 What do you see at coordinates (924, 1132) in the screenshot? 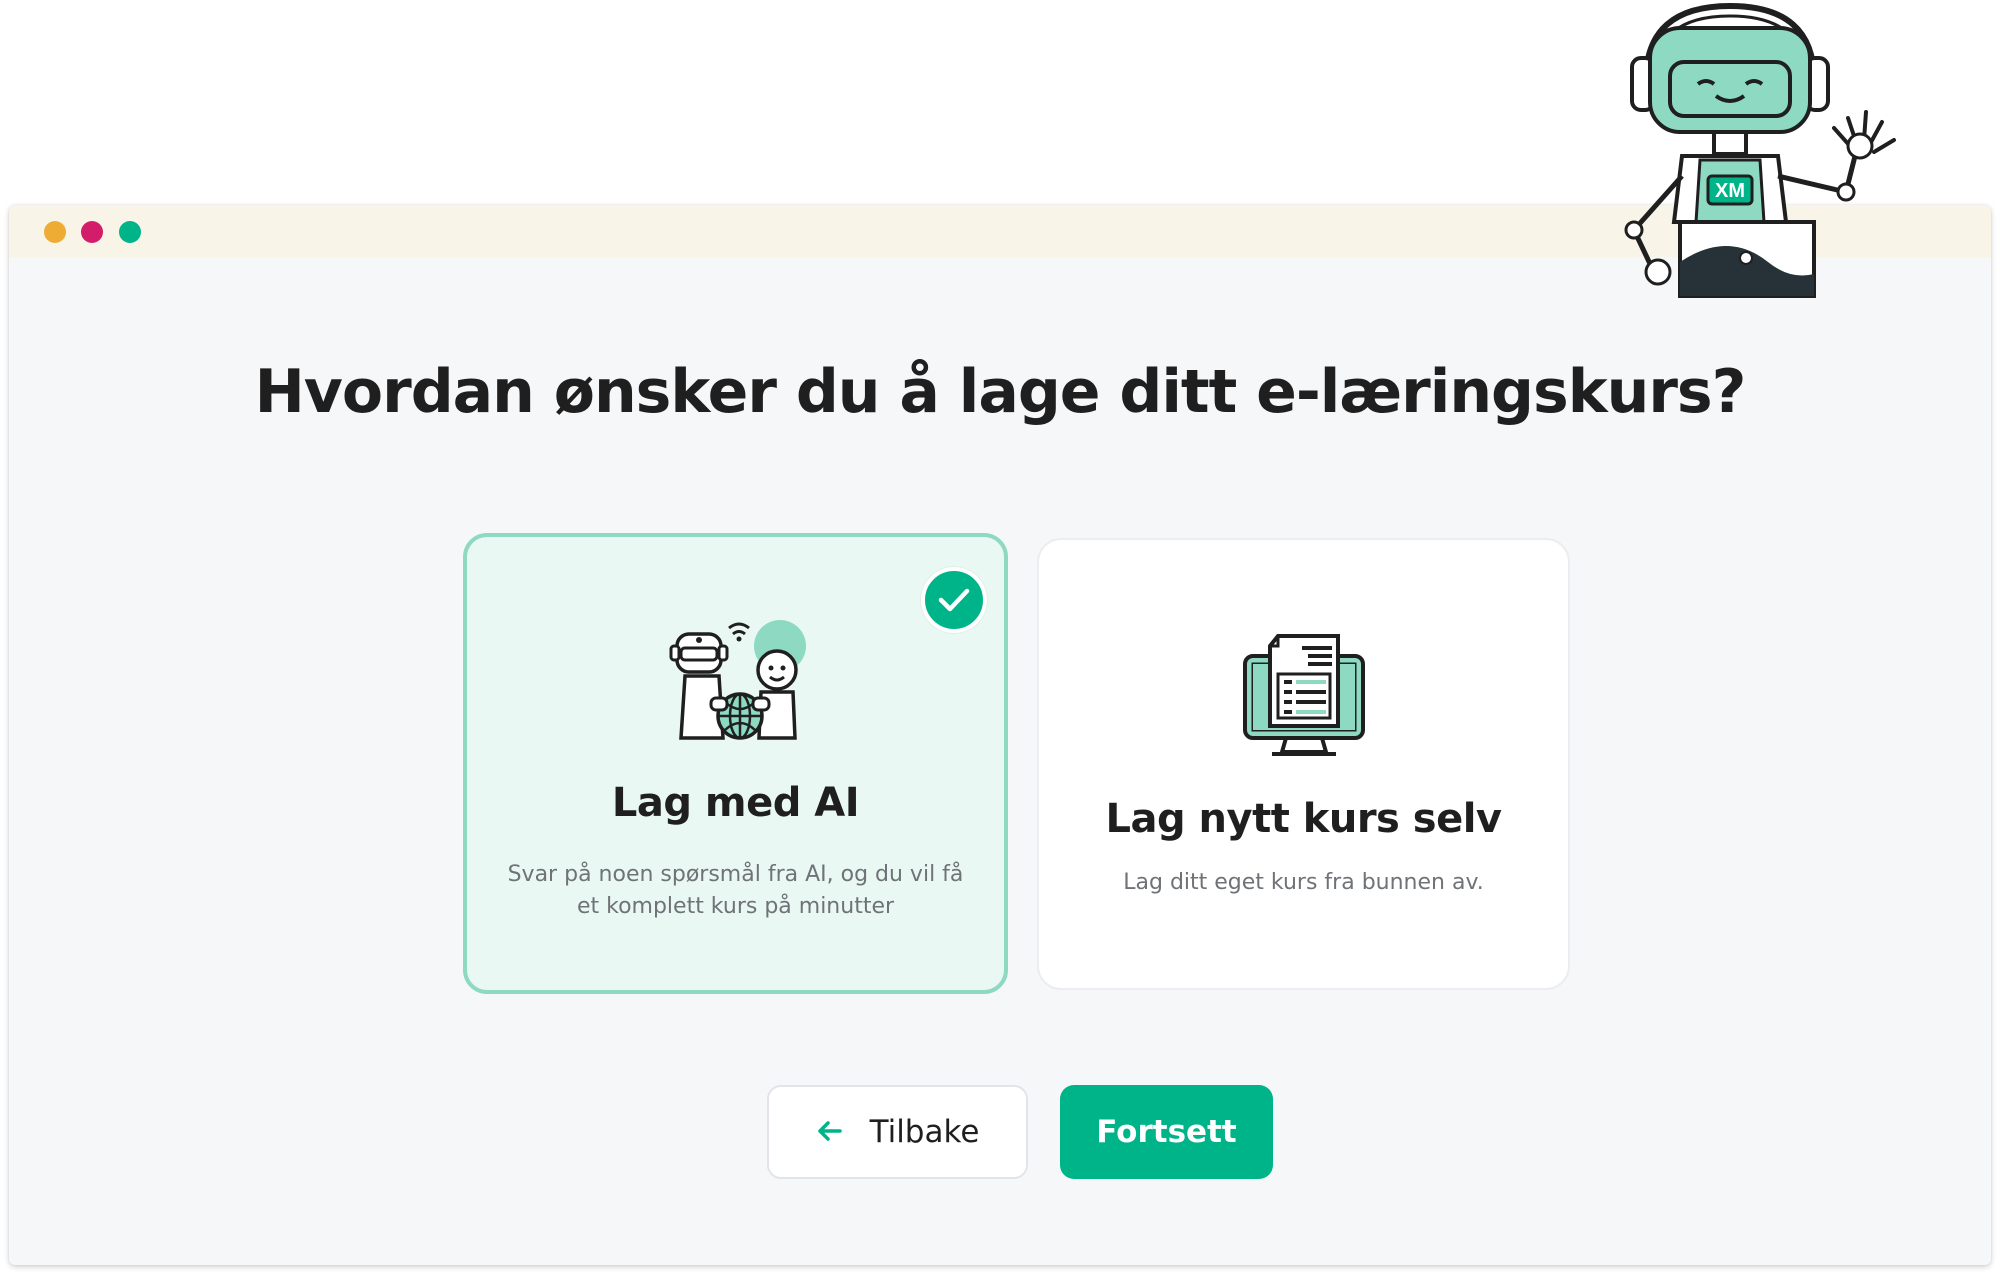
I see `back-button-label: Tilbake` at bounding box center [924, 1132].